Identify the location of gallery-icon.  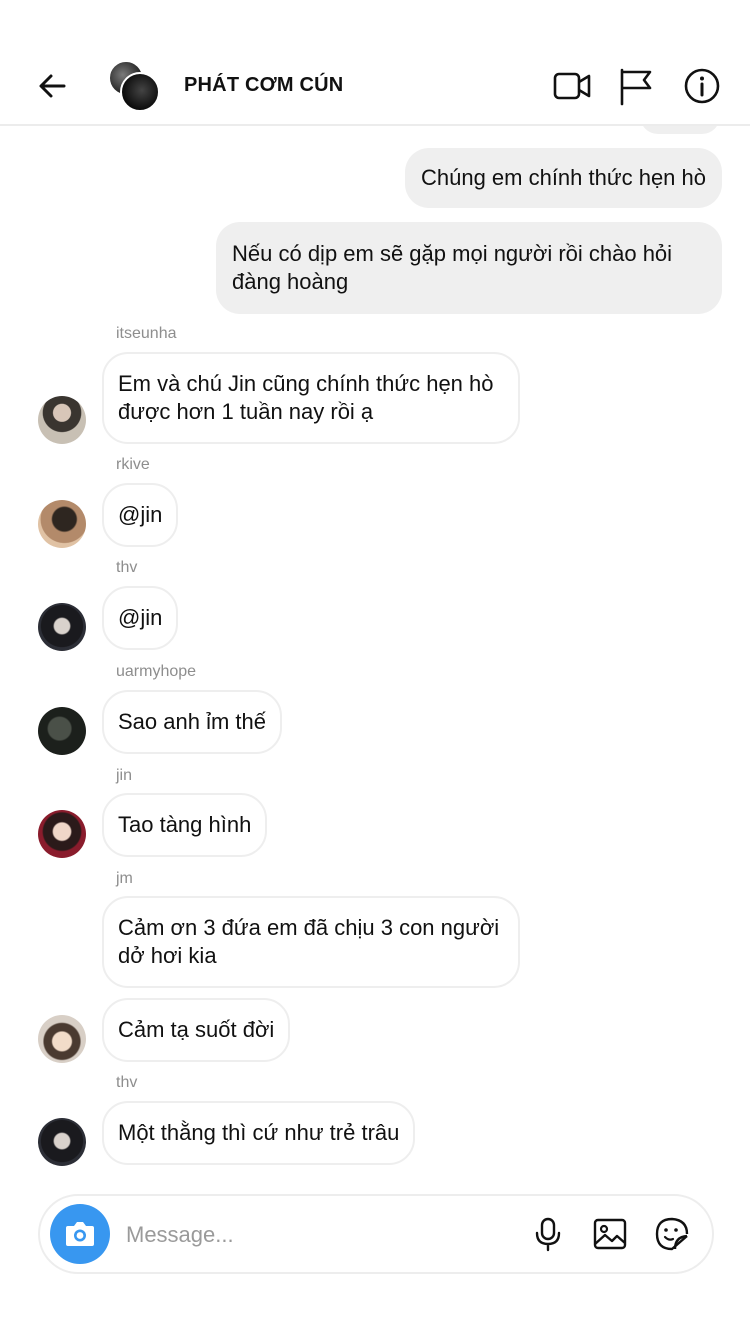
(610, 1234).